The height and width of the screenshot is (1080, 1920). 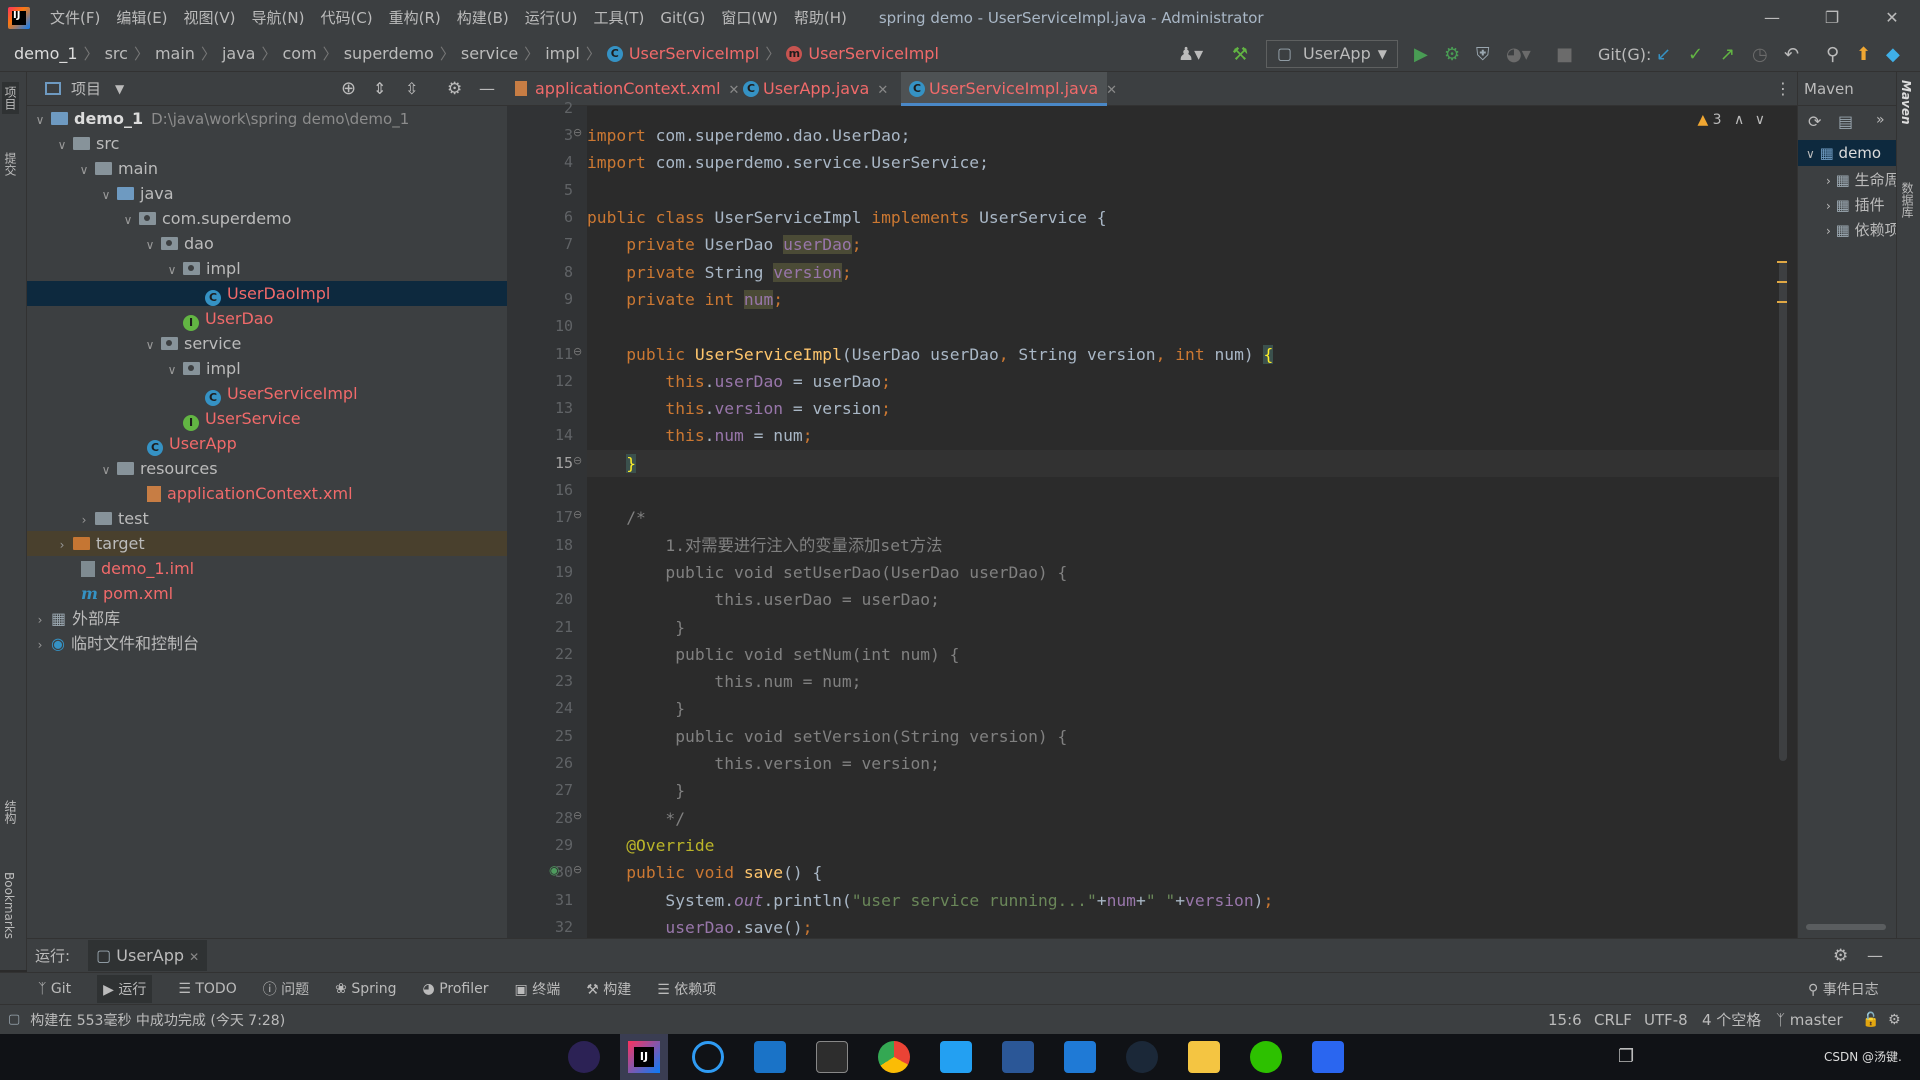 I want to click on tool-run: ▶ 运行, so click(x=125, y=988).